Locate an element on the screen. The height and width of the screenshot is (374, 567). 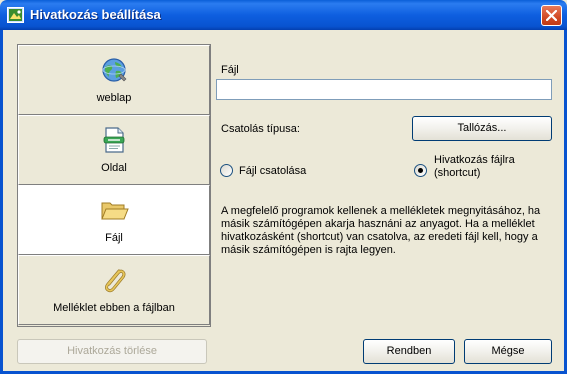
radio-selected-dot is located at coordinates (420, 170).